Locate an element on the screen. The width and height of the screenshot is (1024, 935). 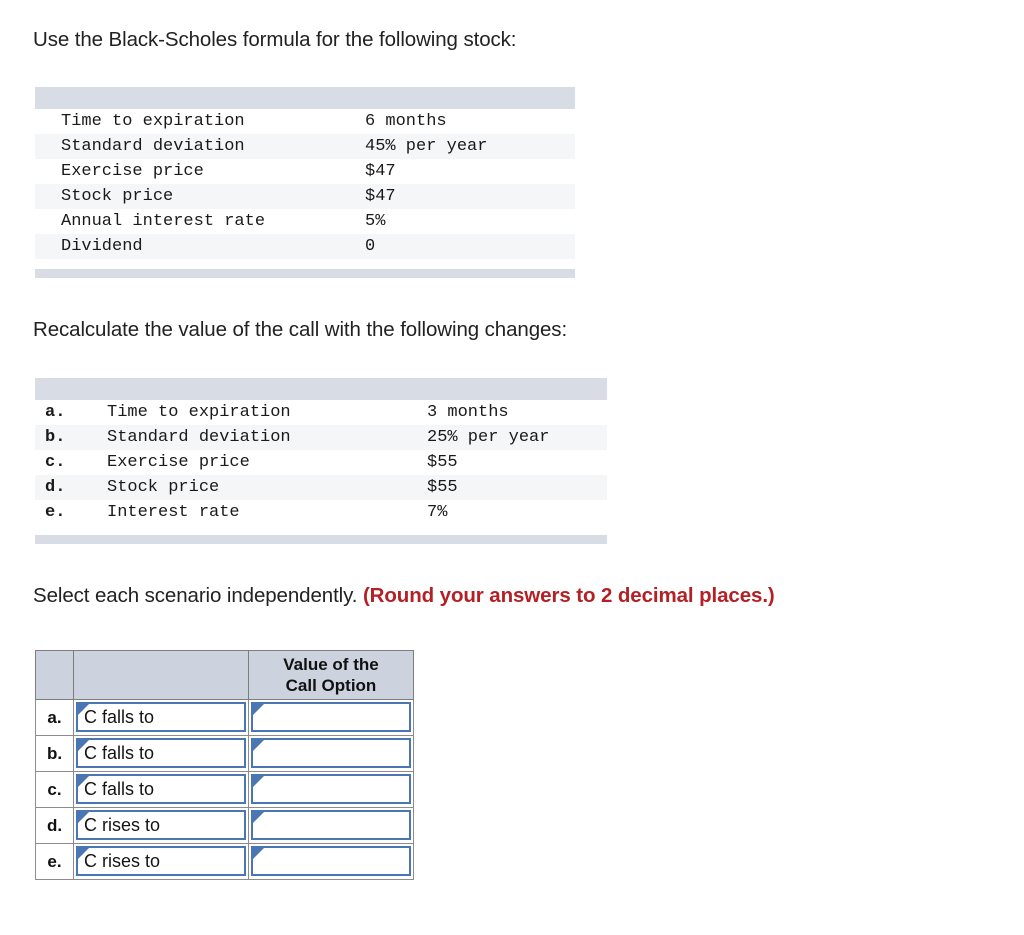
stock-row-value: 45% per year is located at coordinates (426, 146).